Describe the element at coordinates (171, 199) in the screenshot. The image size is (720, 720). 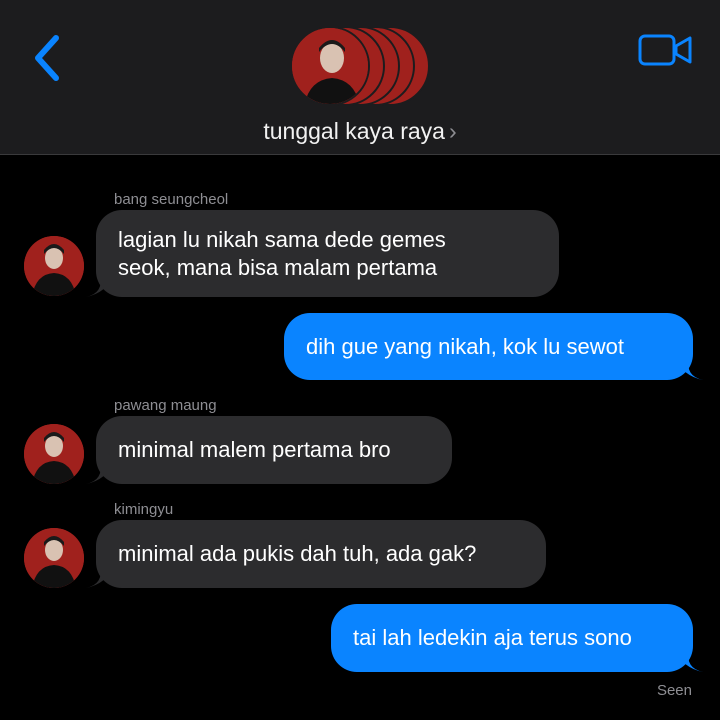
I see `sender-name: bang seungcheol` at that location.